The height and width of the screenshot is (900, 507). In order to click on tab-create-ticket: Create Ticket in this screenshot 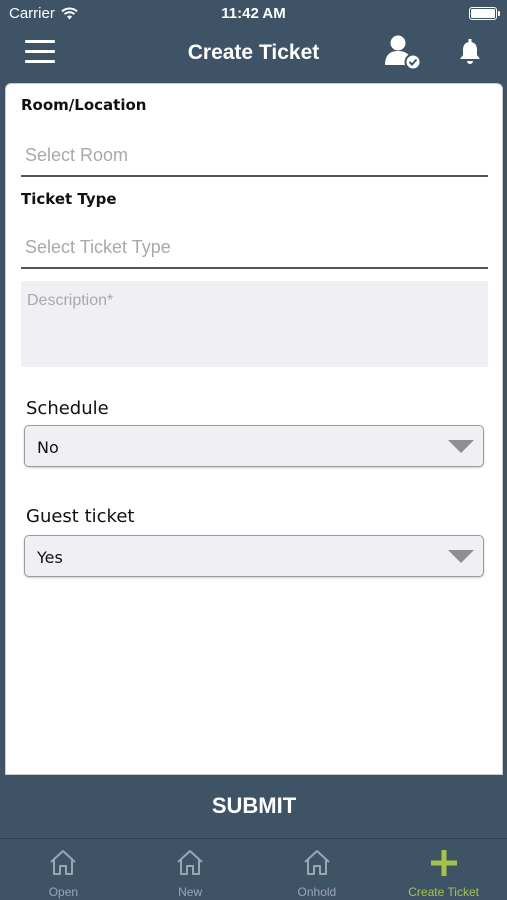, I will do `click(443, 869)`.